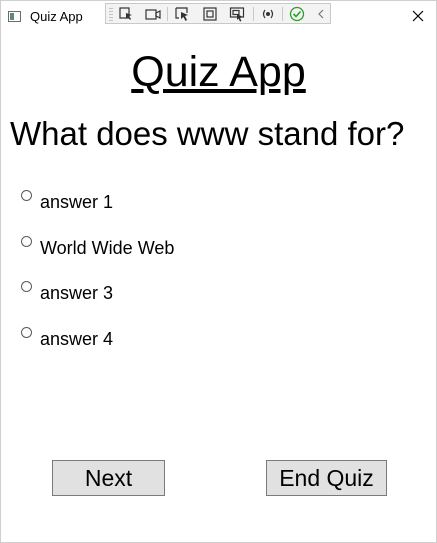 This screenshot has height=543, width=437. What do you see at coordinates (171, 202) in the screenshot?
I see `answer-option-1: answer 1` at bounding box center [171, 202].